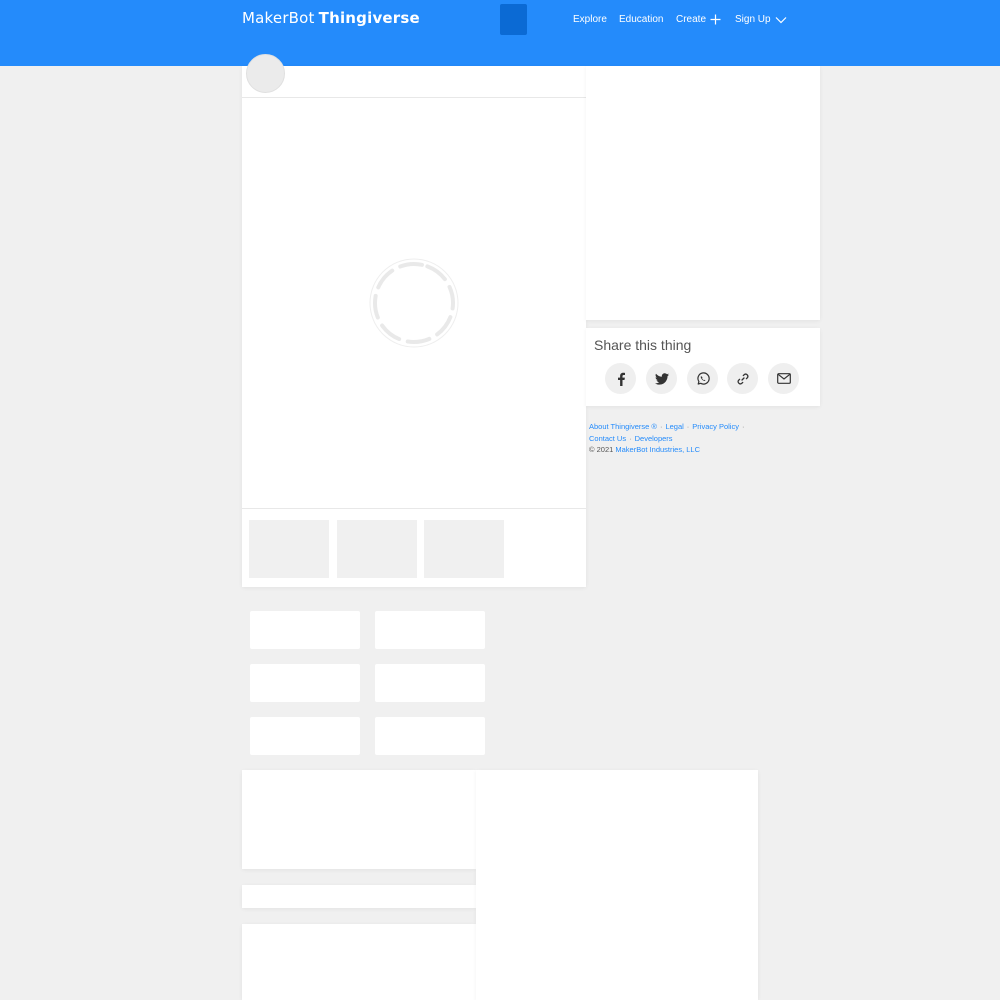 Image resolution: width=1000 pixels, height=1000 pixels. I want to click on content-skeleton-panel, so click(617, 885).